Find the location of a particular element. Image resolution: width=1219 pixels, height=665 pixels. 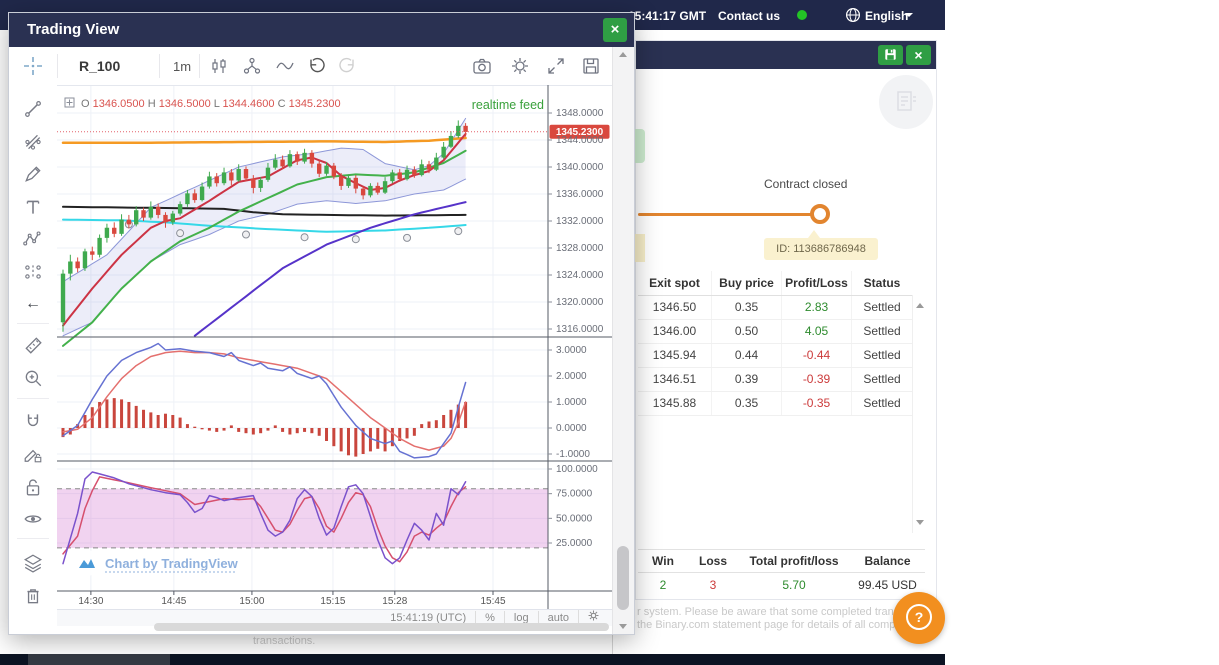

save-icon is located at coordinates (890, 54).